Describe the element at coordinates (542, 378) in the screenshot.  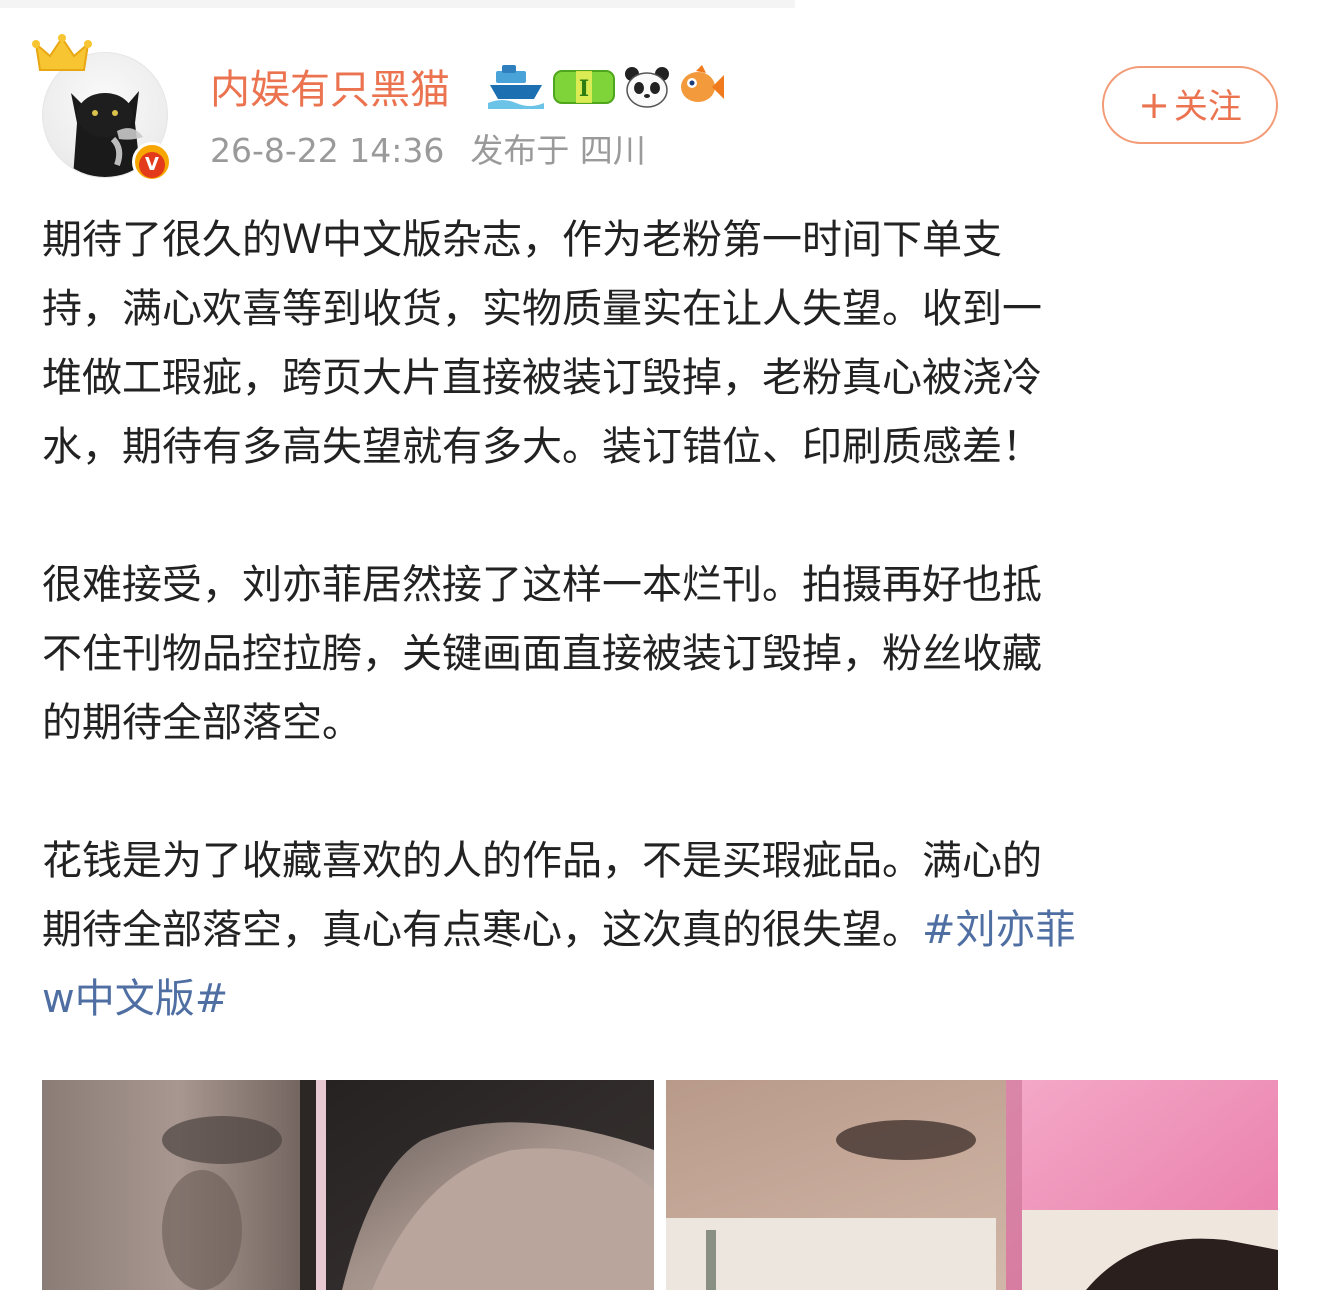
I see `post-line: 堆做工瑕疵，跨页大片直接被装订毁掉，老粉真心被浇冷` at that location.